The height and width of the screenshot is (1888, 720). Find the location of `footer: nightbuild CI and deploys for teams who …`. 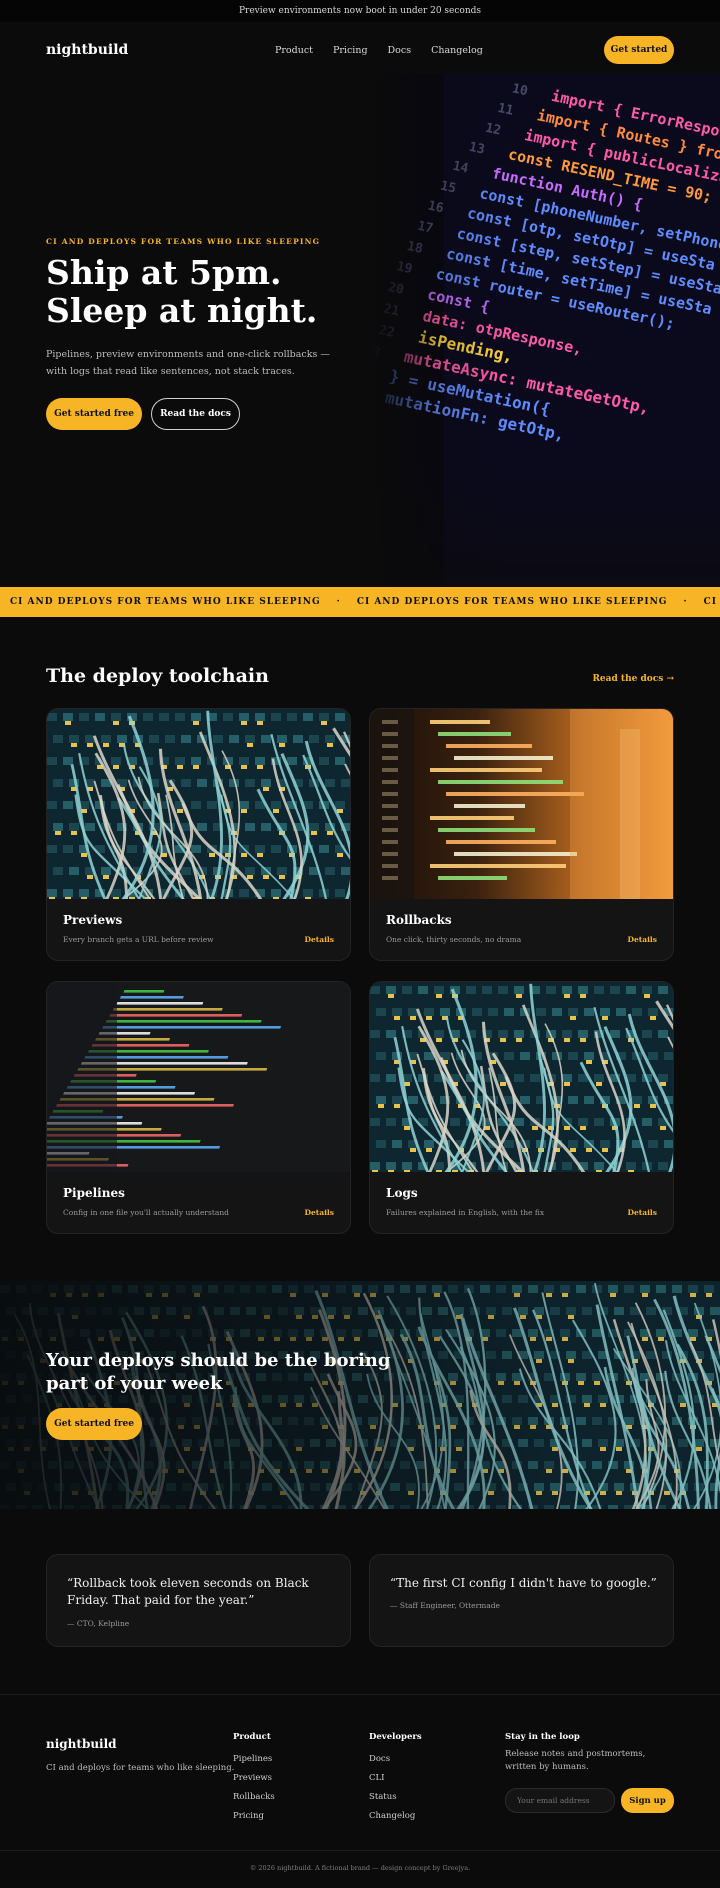

footer: nightbuild CI and deploys for teams who … is located at coordinates (360, 1791).